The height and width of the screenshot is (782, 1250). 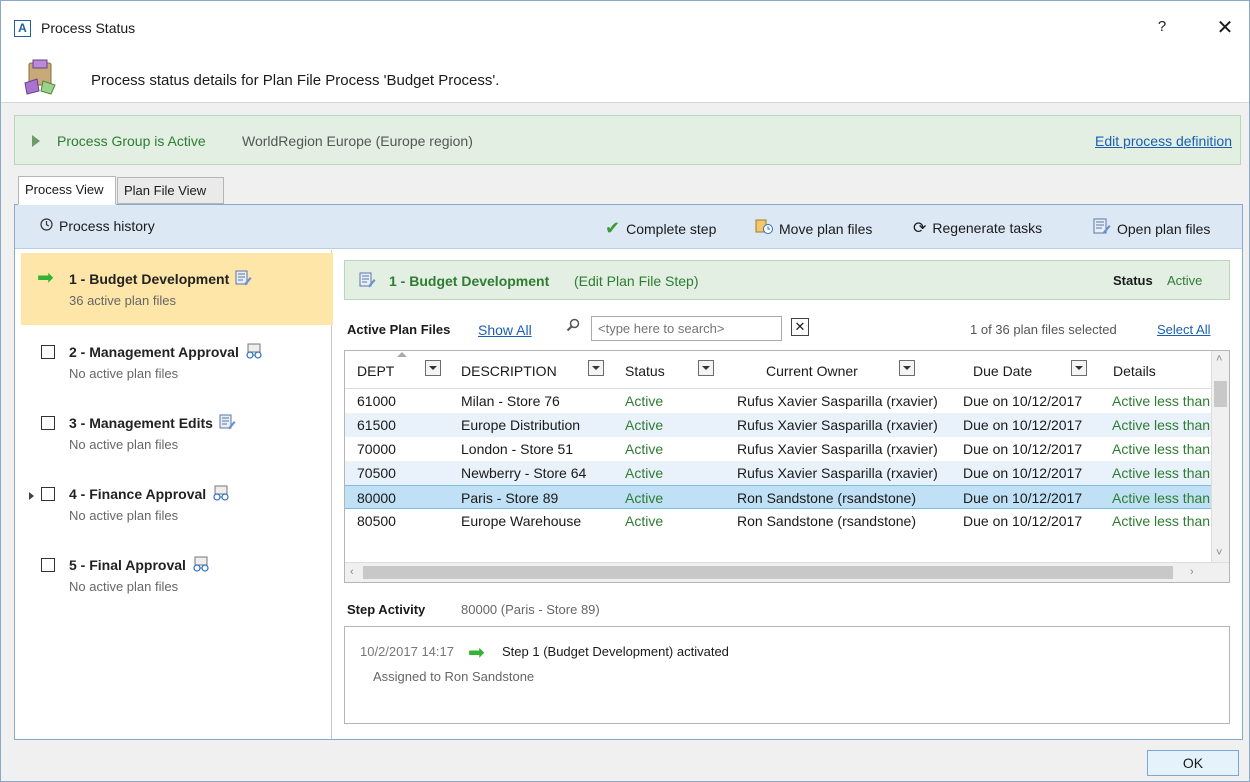 What do you see at coordinates (671, 229) in the screenshot?
I see `complete-step-label: Complete step` at bounding box center [671, 229].